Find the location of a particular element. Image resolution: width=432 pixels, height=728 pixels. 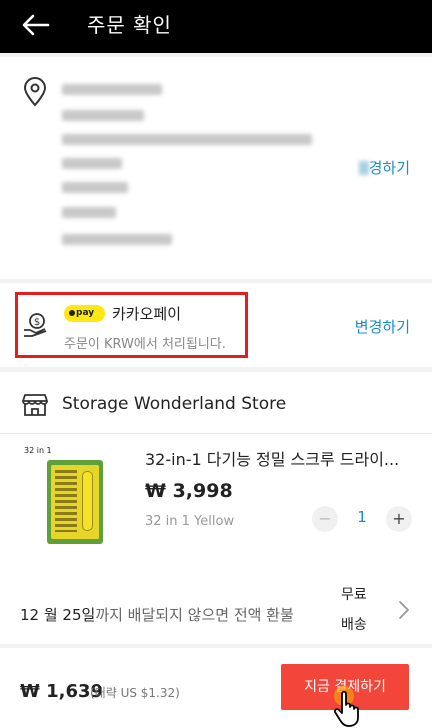

hand-pointer-icon is located at coordinates (346, 706).